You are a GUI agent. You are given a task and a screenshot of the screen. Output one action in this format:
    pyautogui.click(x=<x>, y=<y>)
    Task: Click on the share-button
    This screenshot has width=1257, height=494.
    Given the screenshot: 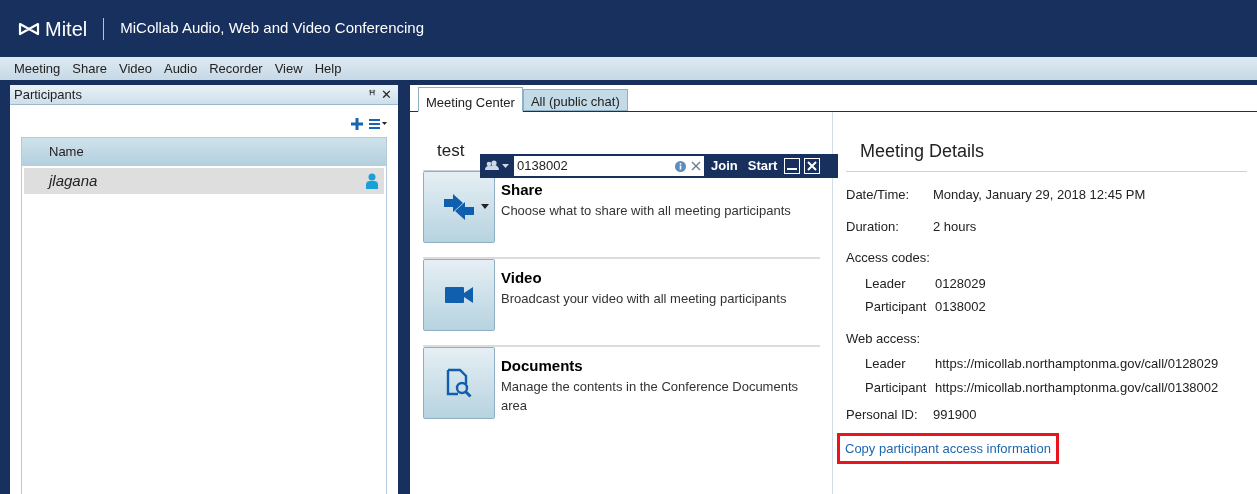 What is the action you would take?
    pyautogui.click(x=459, y=206)
    